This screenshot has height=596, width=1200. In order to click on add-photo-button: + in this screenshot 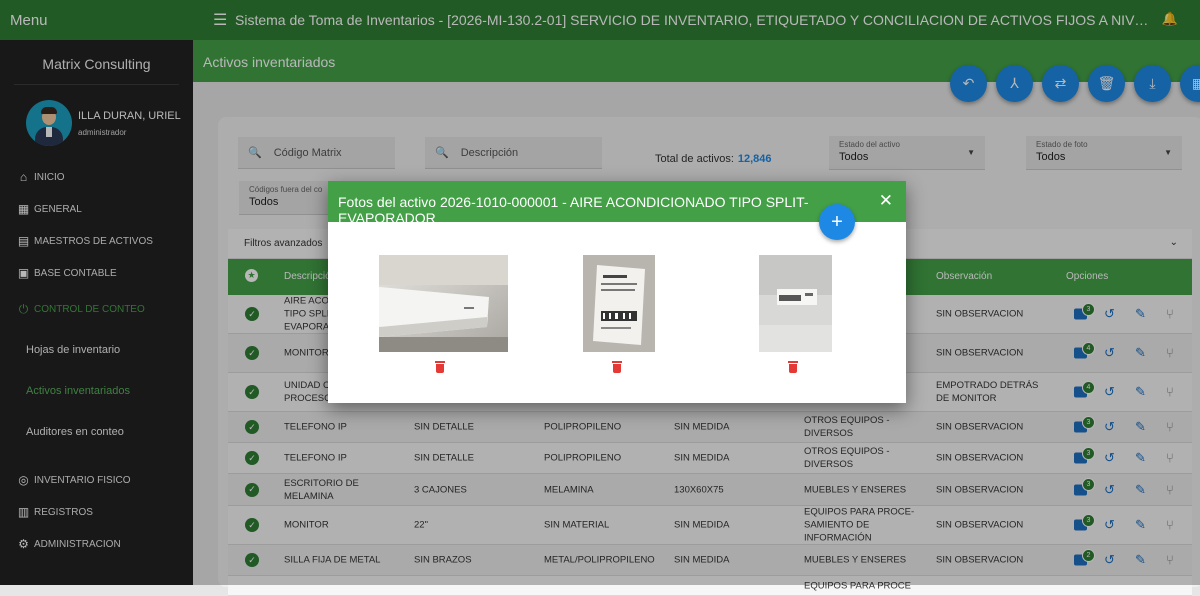, I will do `click(837, 222)`.